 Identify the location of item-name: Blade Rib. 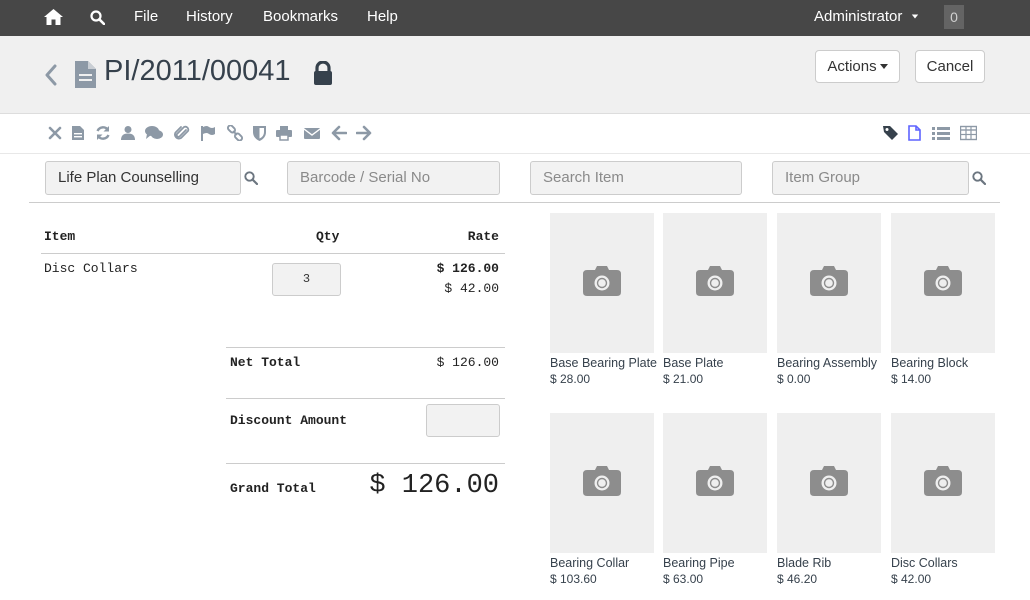
(804, 563).